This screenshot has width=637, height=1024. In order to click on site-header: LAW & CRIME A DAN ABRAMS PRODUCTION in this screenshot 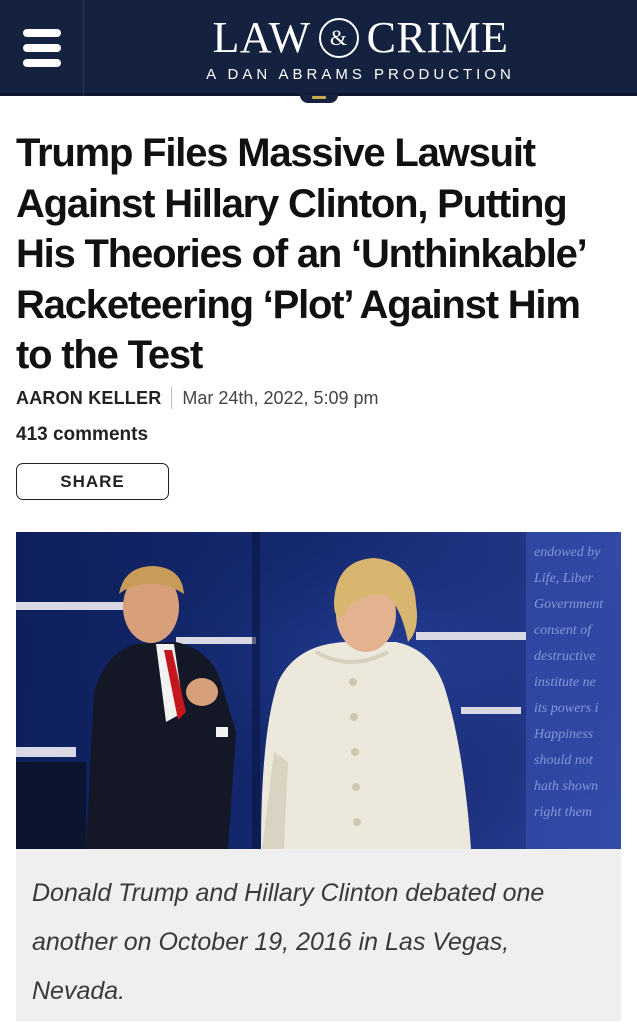, I will do `click(318, 48)`.